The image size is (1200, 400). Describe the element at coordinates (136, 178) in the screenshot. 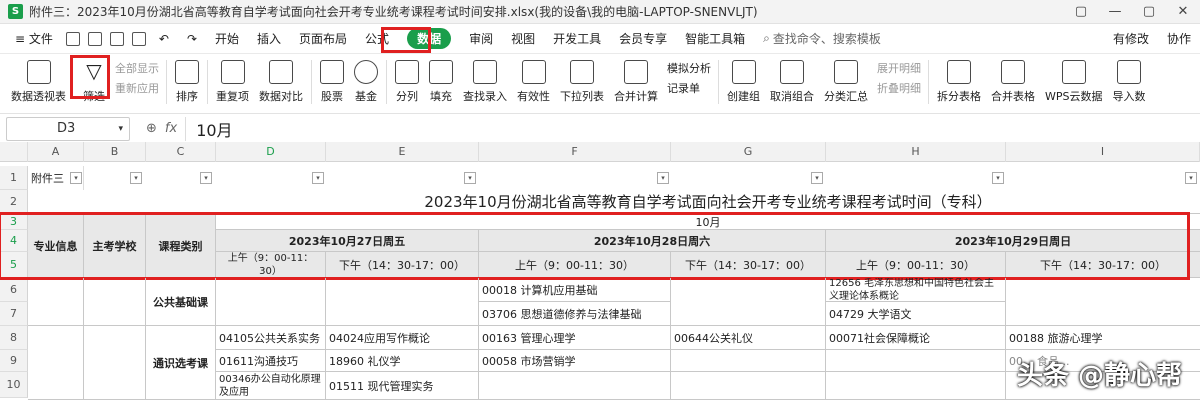

I see `filter-dropdown-c1: ▾` at that location.